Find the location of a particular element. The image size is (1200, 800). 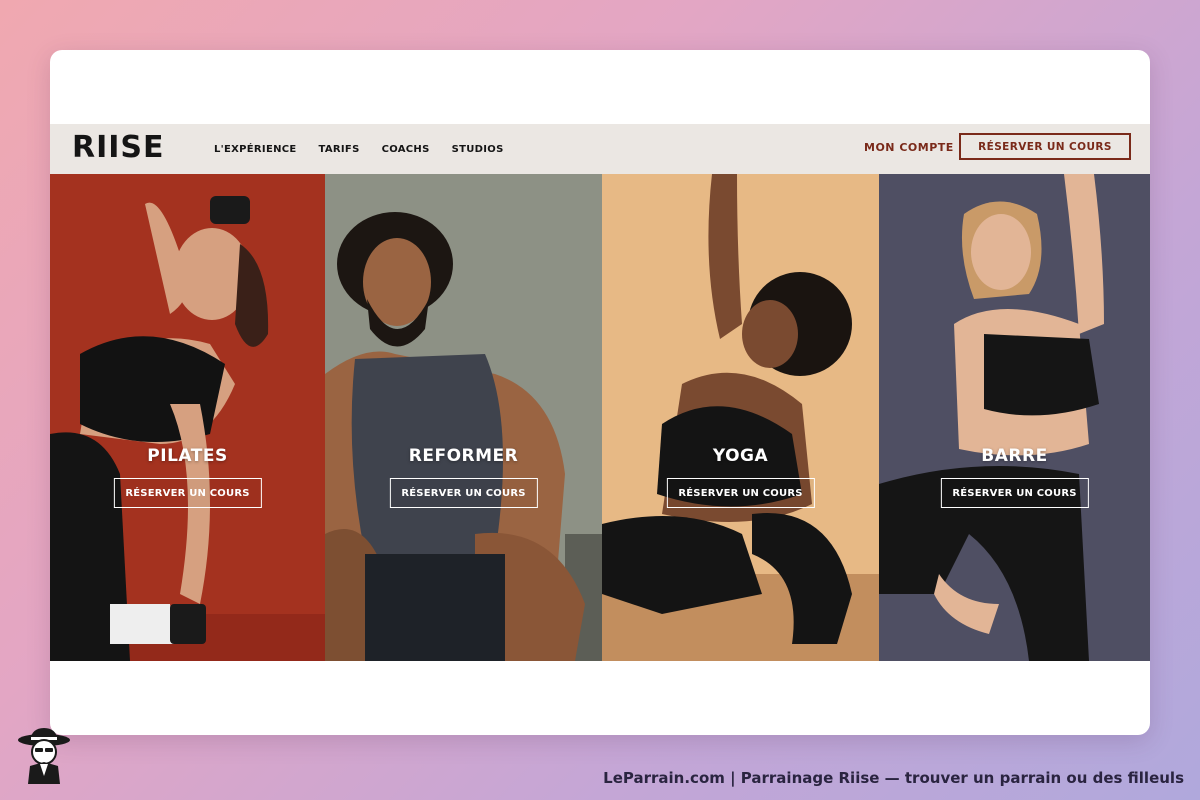

nav-link-tarifs: TARIFS is located at coordinates (339, 149).